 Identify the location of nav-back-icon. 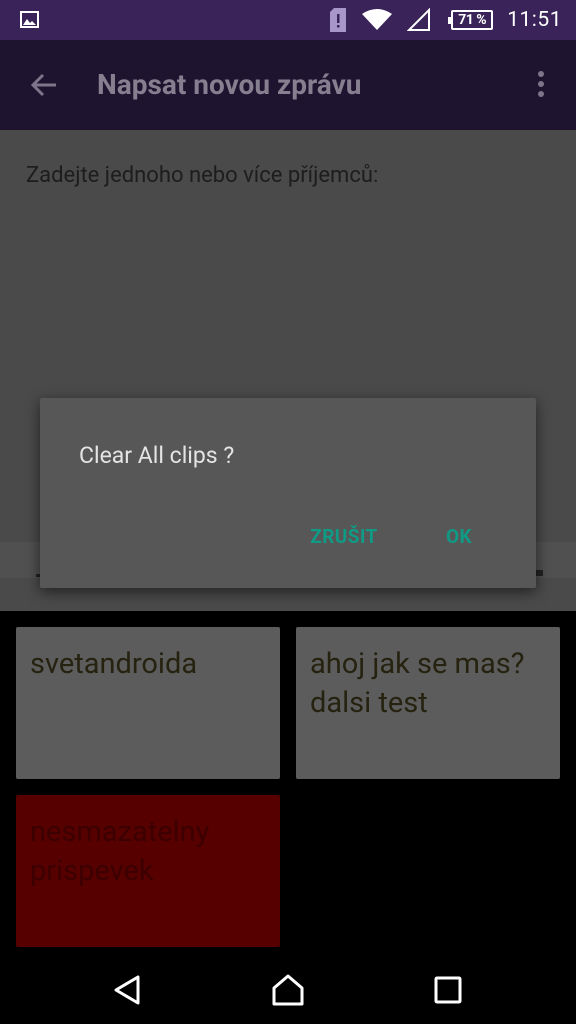
(128, 990).